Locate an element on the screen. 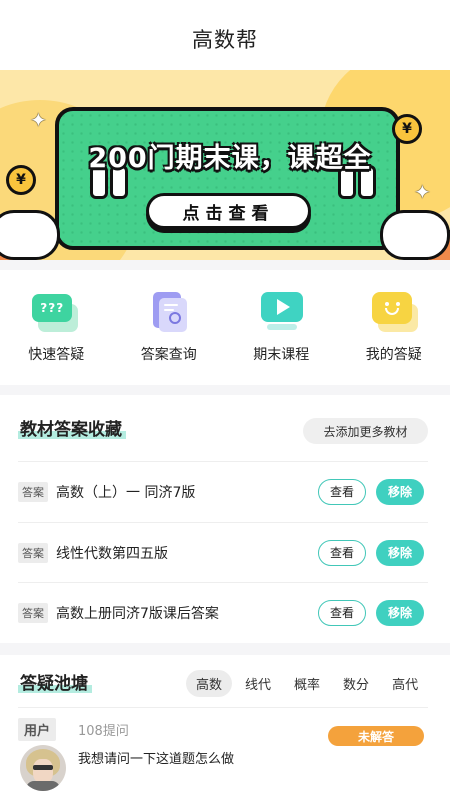 This screenshot has height=800, width=450. status-badge: 未解答 is located at coordinates (376, 736).